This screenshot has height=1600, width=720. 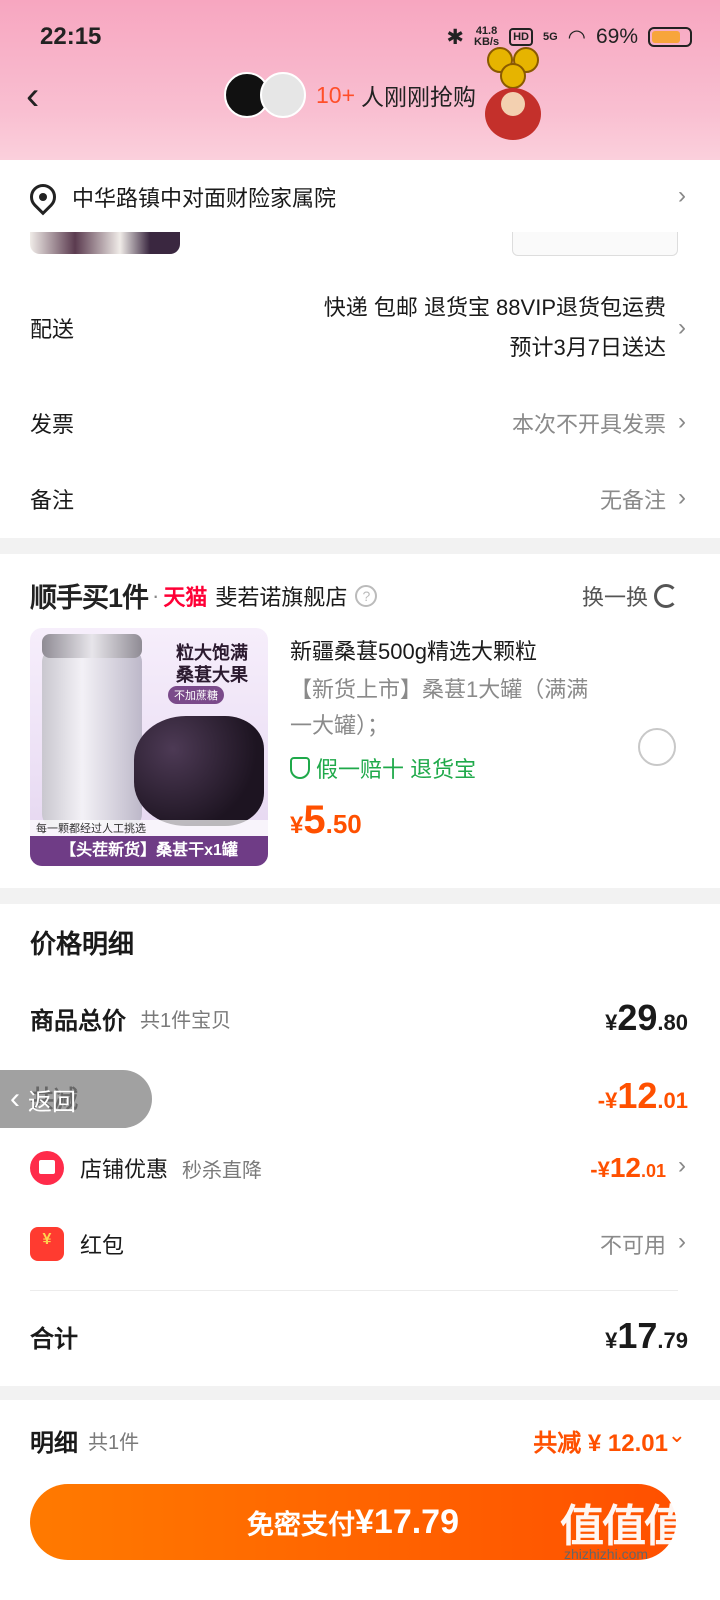 What do you see at coordinates (455, 37) in the screenshot?
I see `bluetooth-icon: ✱` at bounding box center [455, 37].